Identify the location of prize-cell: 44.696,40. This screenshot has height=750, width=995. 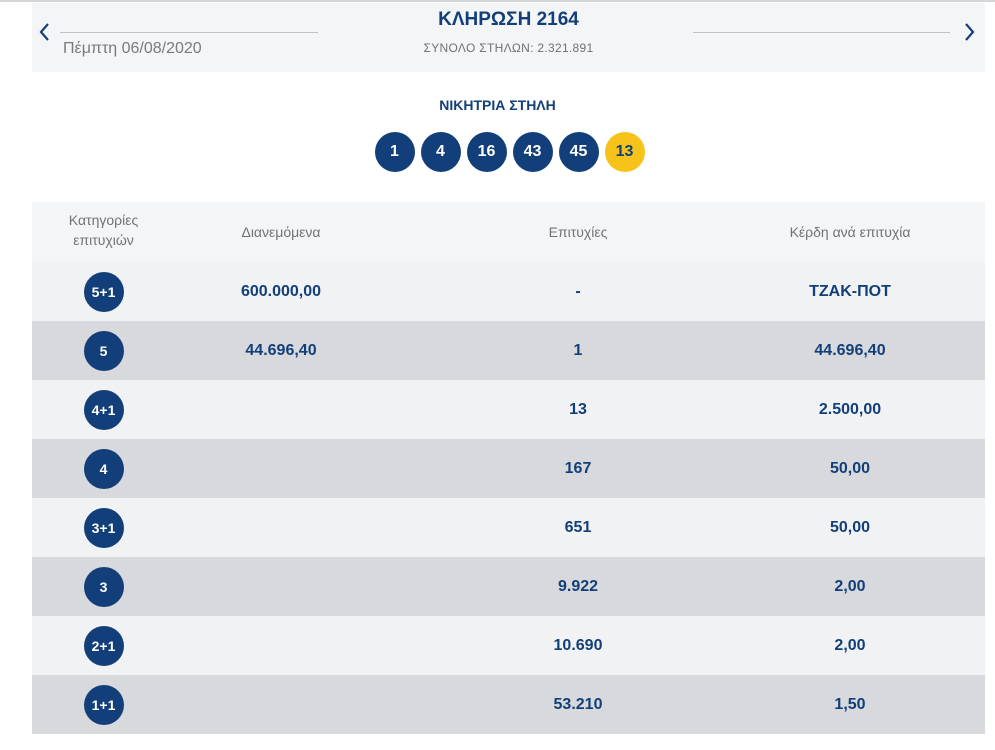
(850, 350).